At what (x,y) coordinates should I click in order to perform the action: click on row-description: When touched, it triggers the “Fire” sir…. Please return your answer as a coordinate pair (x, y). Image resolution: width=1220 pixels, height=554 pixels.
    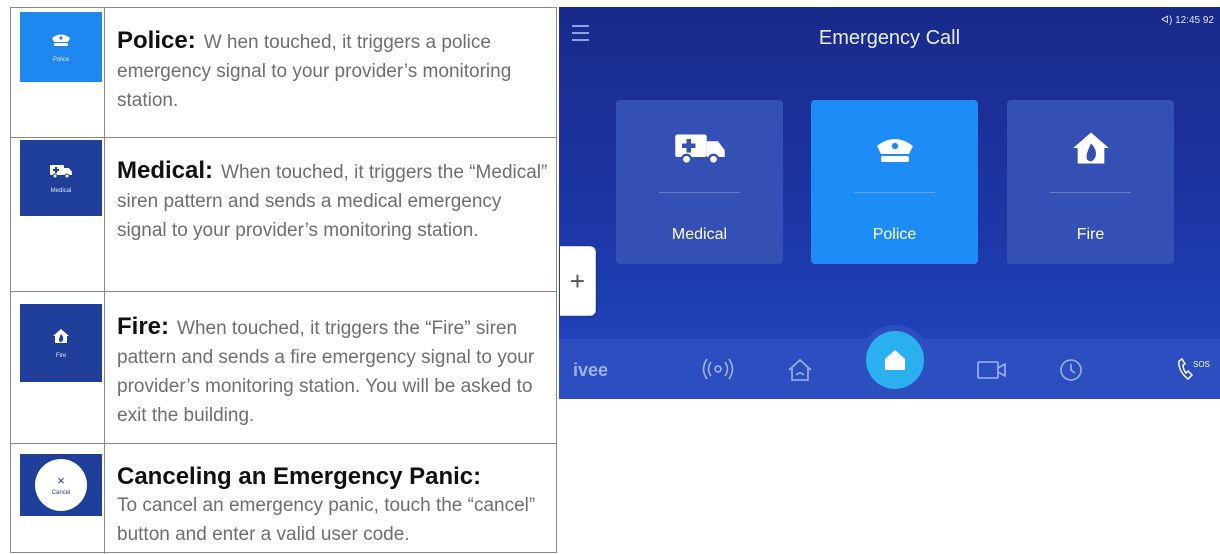
    Looking at the image, I should click on (326, 372).